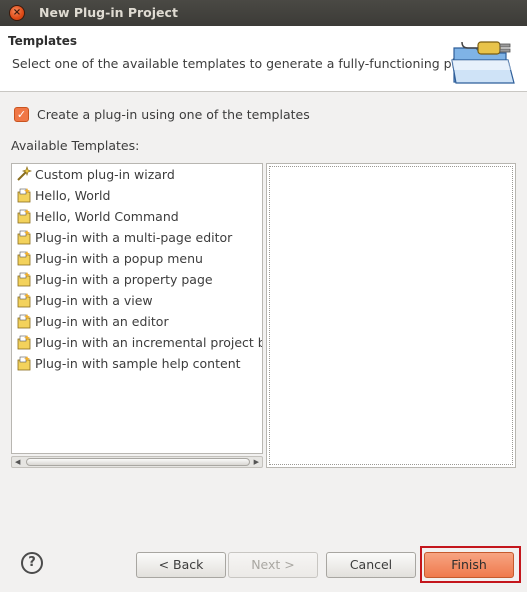 The width and height of the screenshot is (527, 592). Describe the element at coordinates (119, 258) in the screenshot. I see `list-item-label: Plug-in with a popup menu` at that location.